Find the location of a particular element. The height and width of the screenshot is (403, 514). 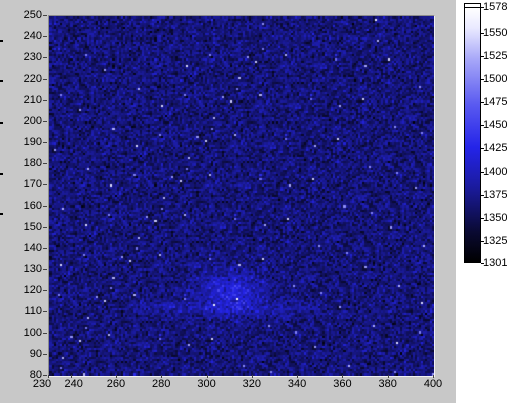

color-scale-tick-label: 1450 is located at coordinates (495, 125).